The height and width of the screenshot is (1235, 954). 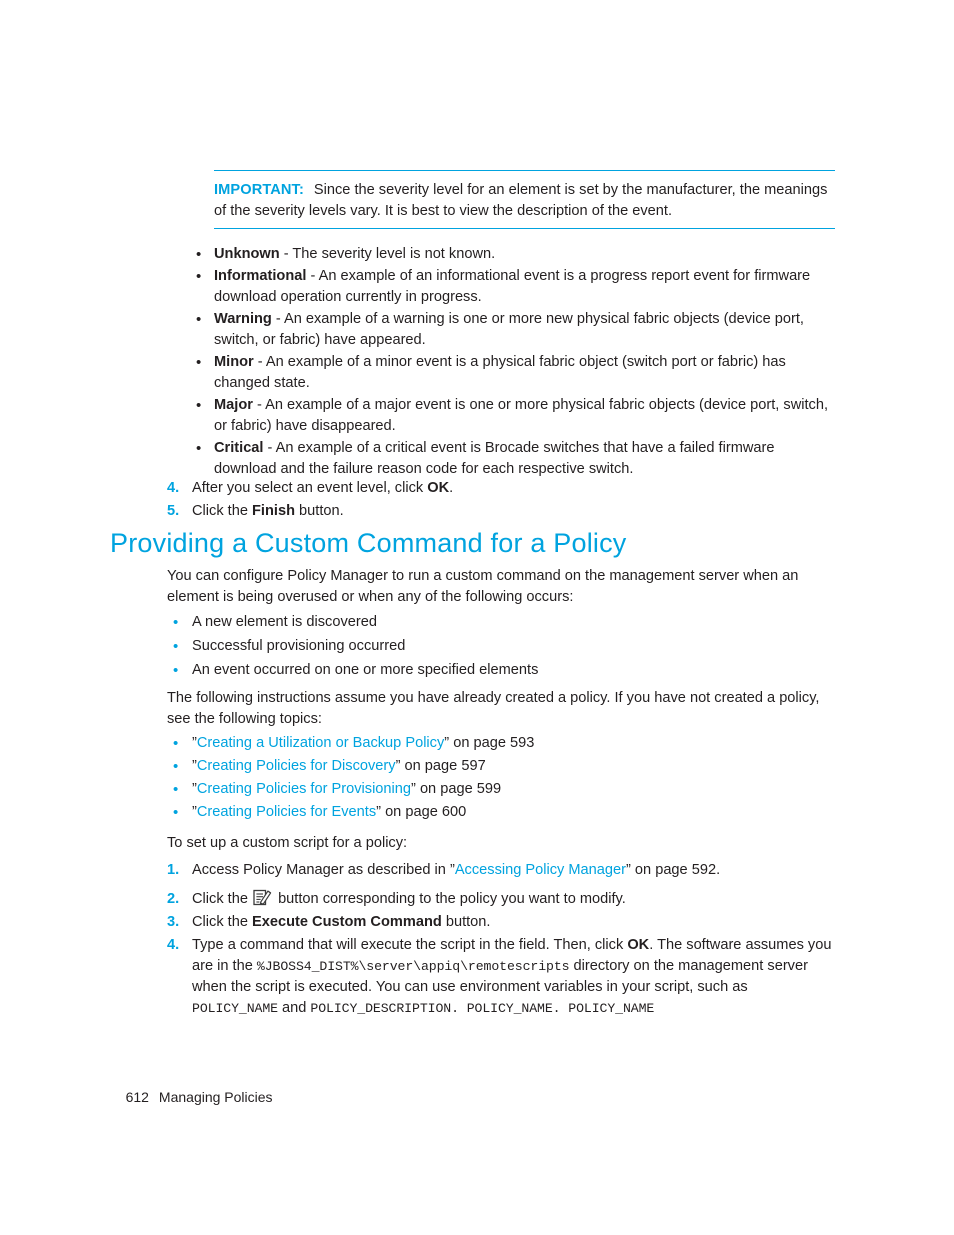 I want to click on severity-term: Minor, so click(x=234, y=362).